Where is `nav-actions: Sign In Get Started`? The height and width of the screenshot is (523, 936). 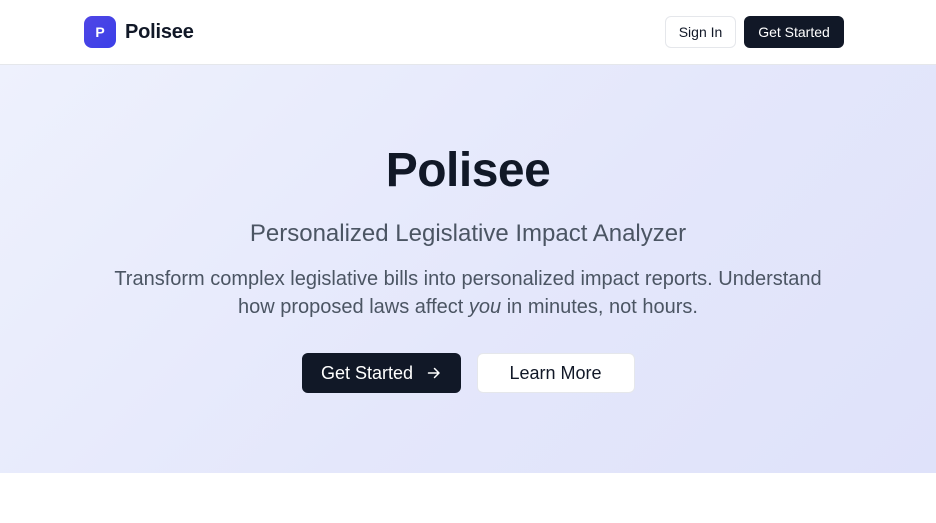
nav-actions: Sign In Get Started is located at coordinates (754, 32).